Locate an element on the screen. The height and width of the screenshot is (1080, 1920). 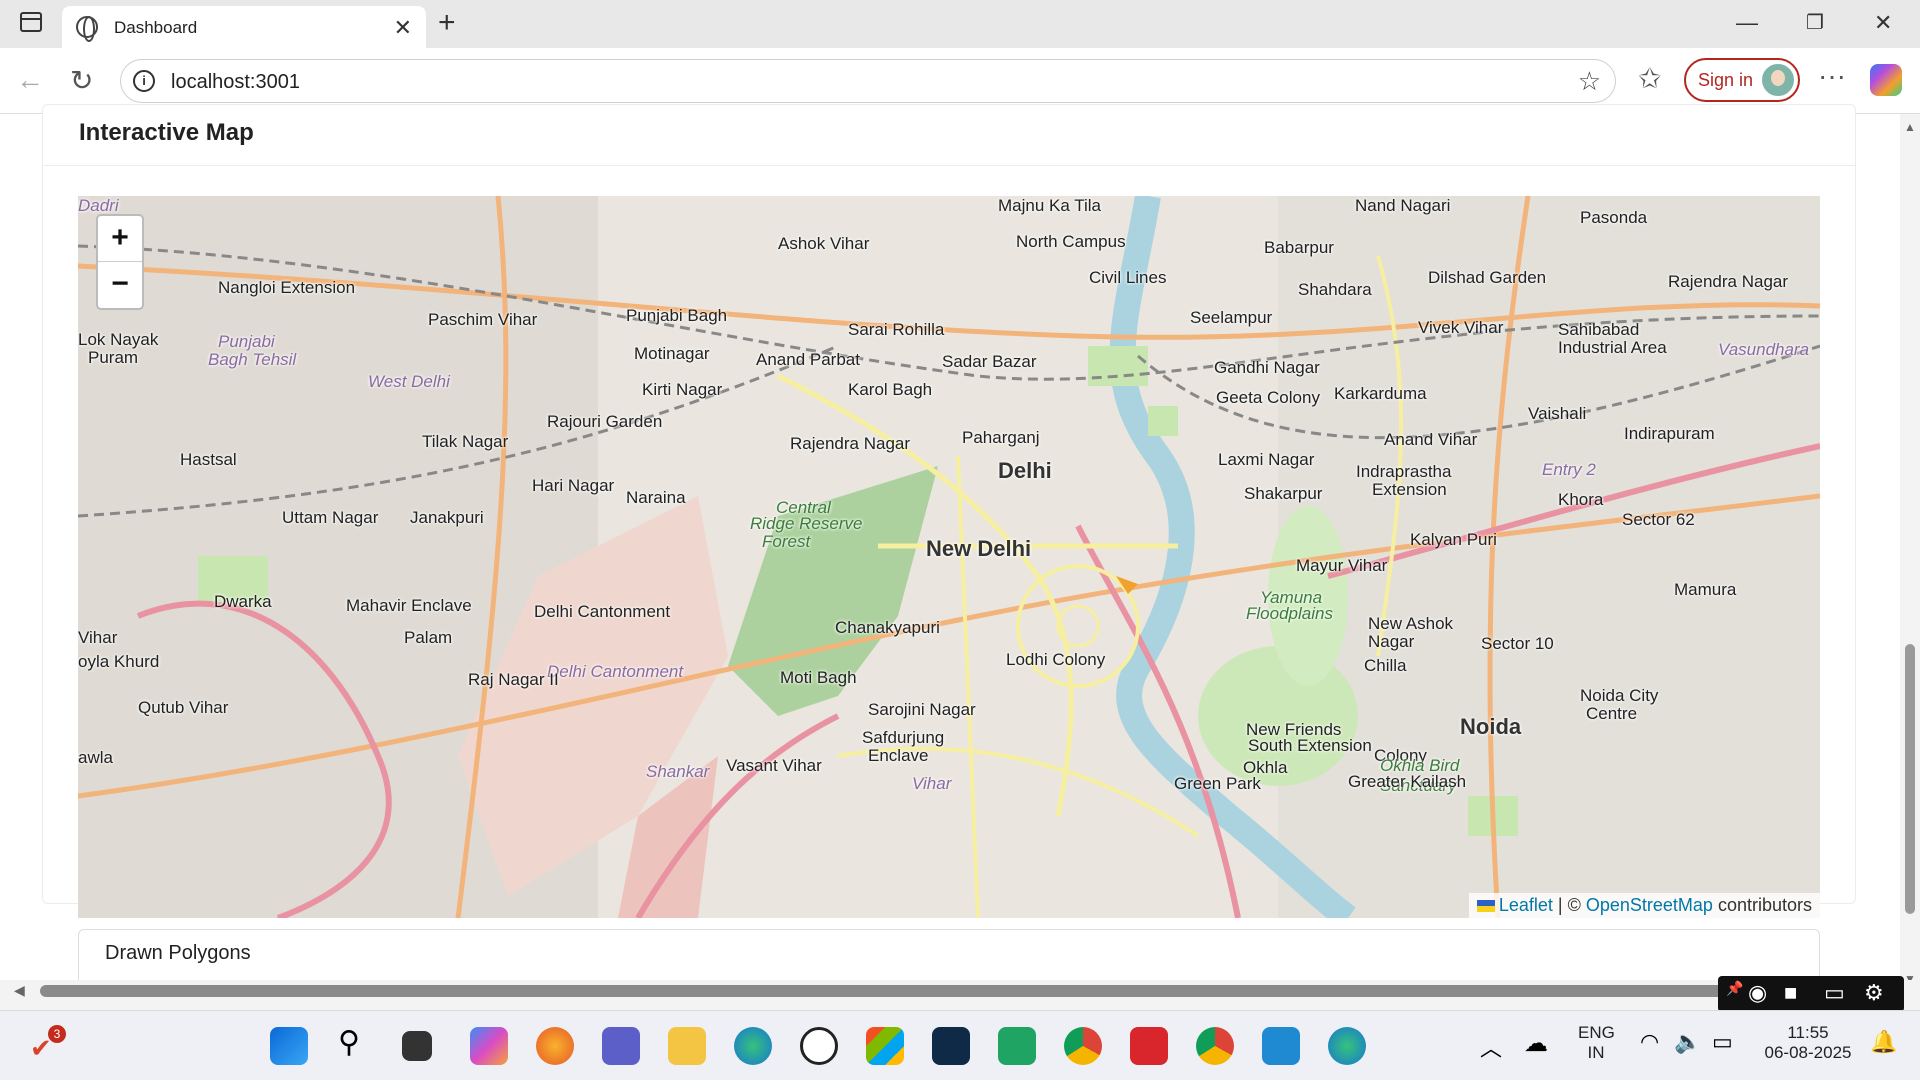
map-place-label: Sarai Rohilla is located at coordinates (896, 329).